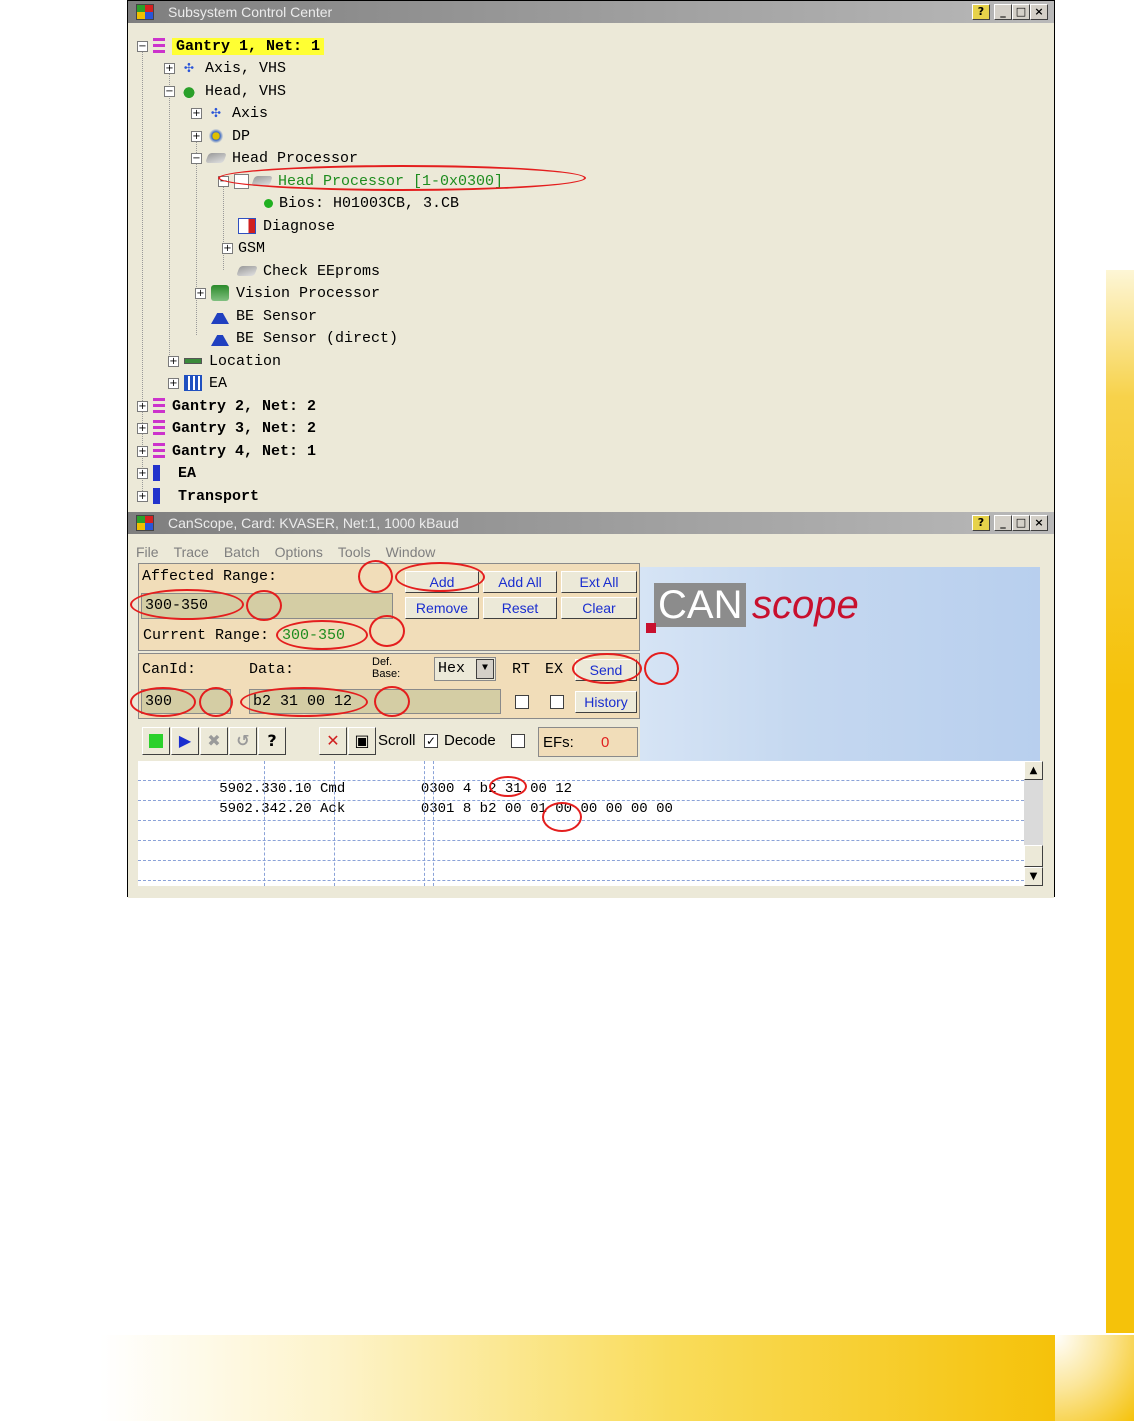 Image resolution: width=1134 pixels, height=1421 pixels. I want to click on bottom-decor-band, so click(577, 1378).